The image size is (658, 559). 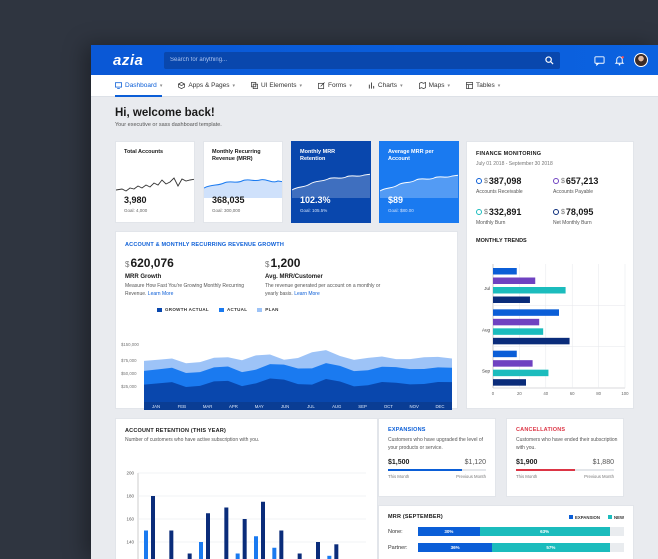 What do you see at coordinates (254, 85) in the screenshot?
I see `layers-icon` at bounding box center [254, 85].